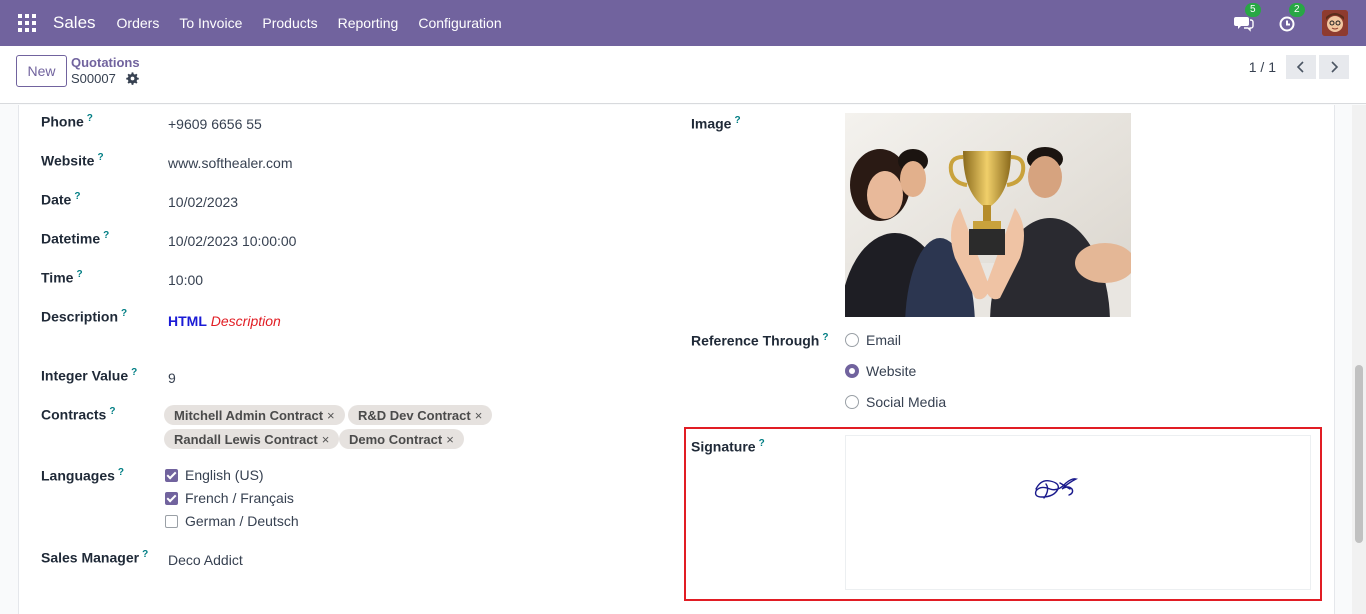  I want to click on datetime-label: Datetime?, so click(75, 238).